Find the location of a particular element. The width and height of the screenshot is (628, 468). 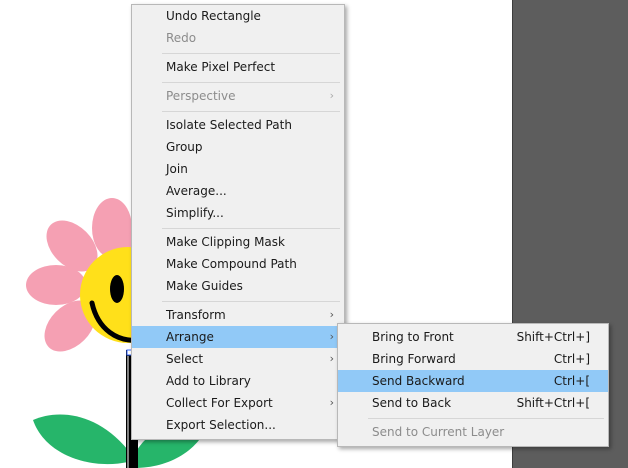

menu-label: Make Compound Path is located at coordinates (231, 264).